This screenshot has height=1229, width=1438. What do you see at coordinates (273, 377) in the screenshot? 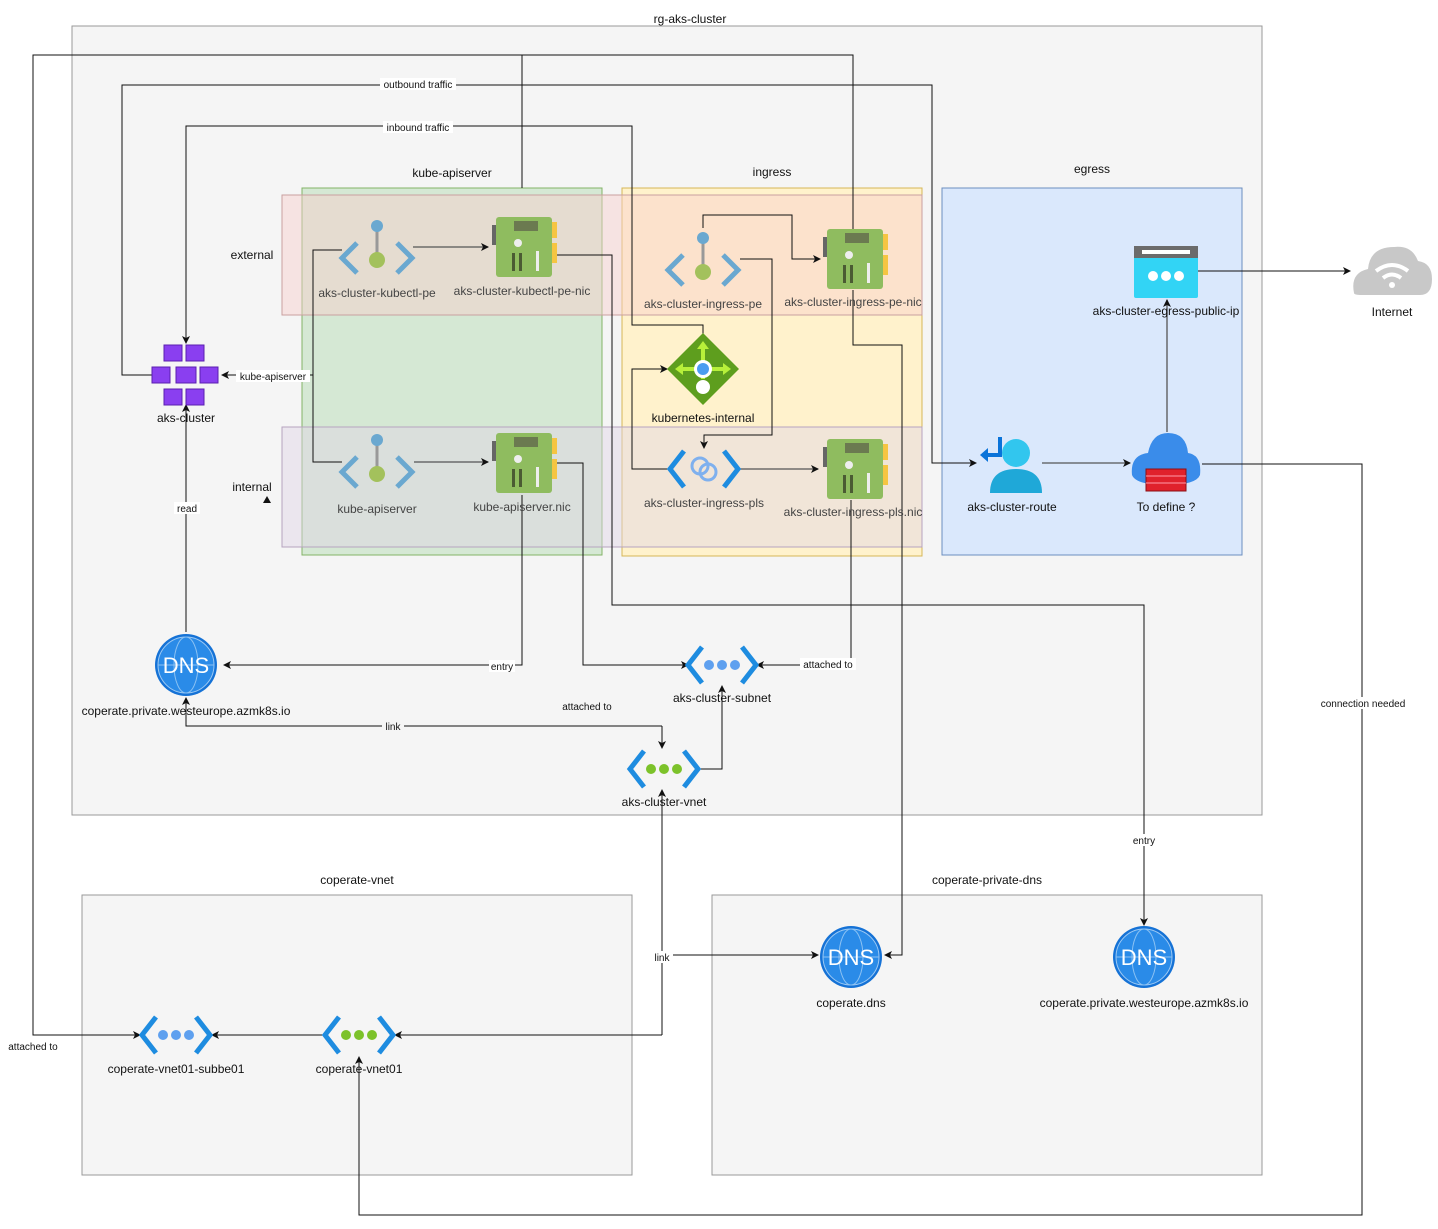
I see `edge-label: kube-apiserver` at bounding box center [273, 377].